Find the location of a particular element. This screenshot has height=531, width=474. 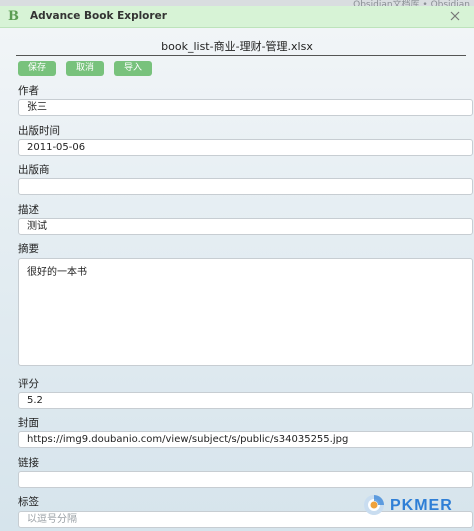

cover-label: 封面 is located at coordinates (28, 423).